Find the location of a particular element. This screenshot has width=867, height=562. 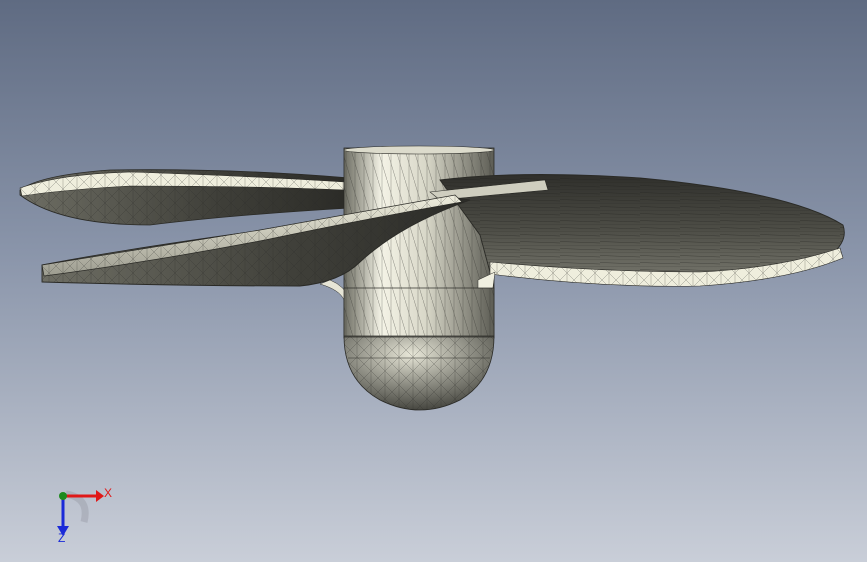

x-axis-label: X is located at coordinates (108, 493).